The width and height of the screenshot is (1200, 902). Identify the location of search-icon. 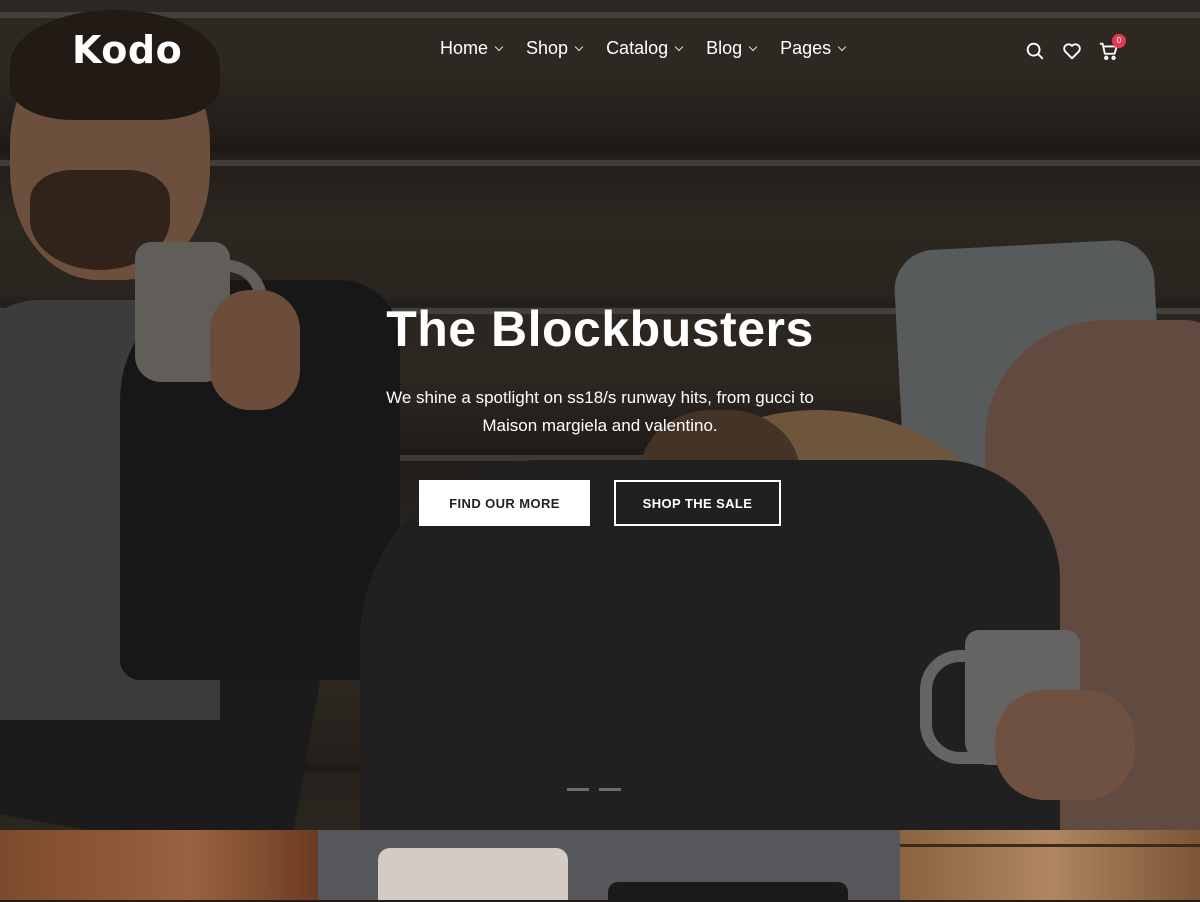
(1035, 51).